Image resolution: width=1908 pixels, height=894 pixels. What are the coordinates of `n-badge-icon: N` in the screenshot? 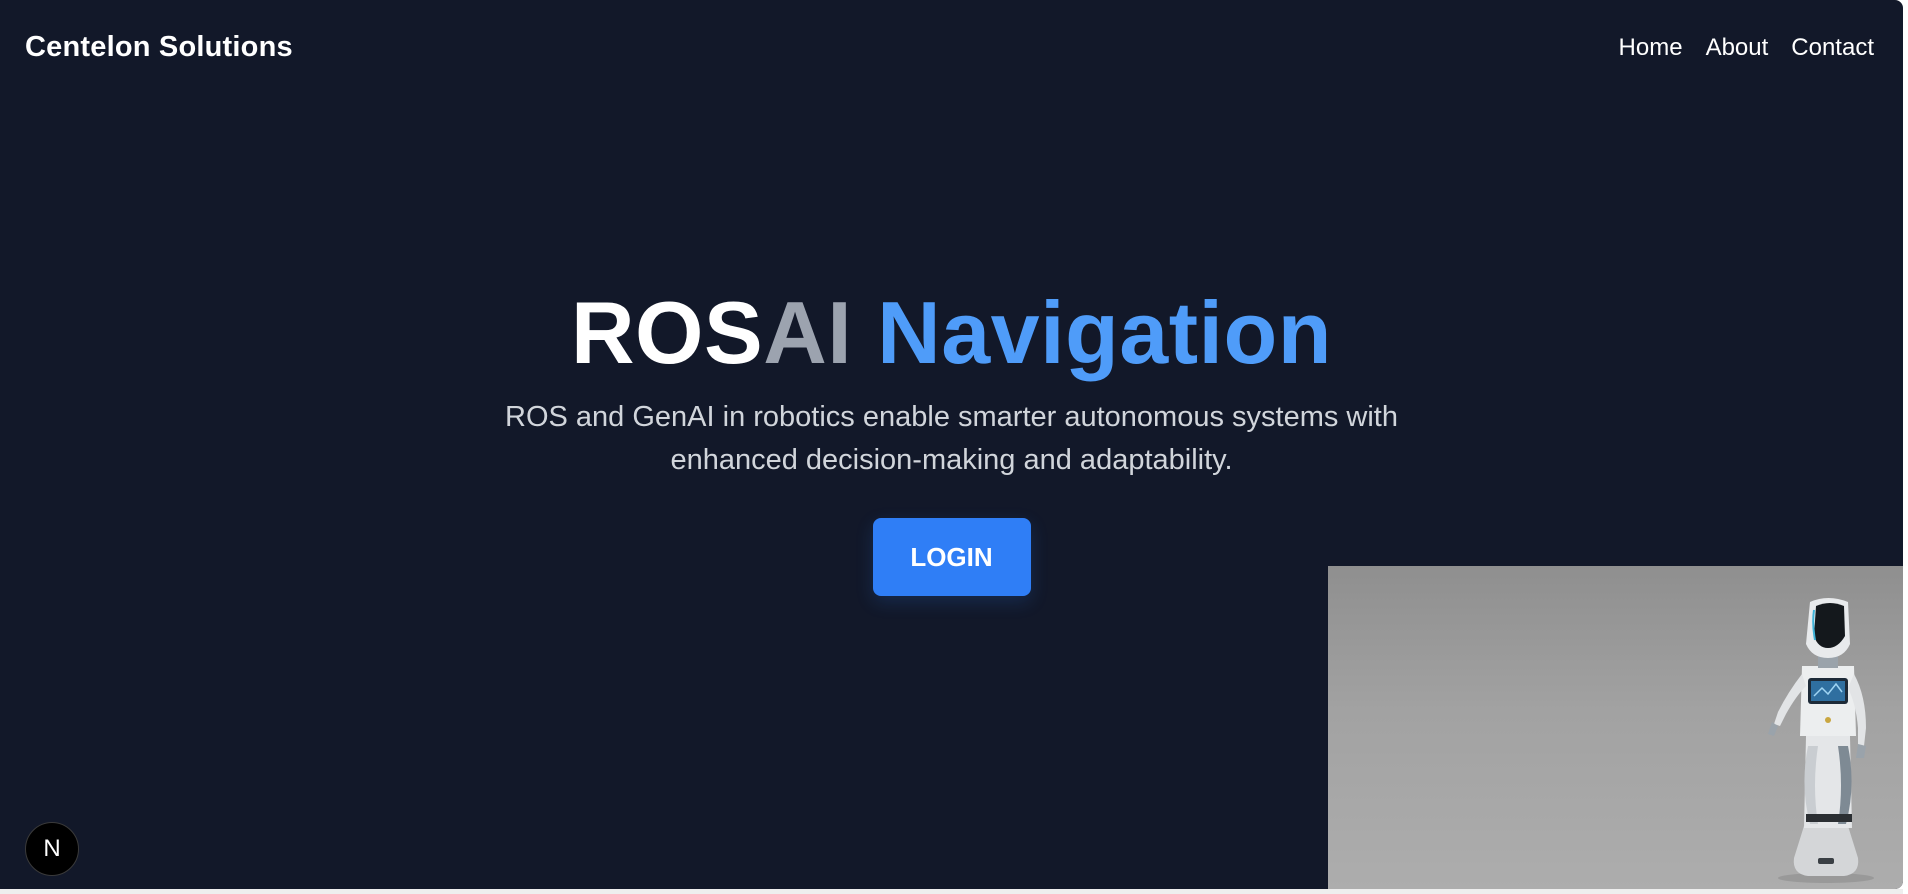 It's located at (52, 849).